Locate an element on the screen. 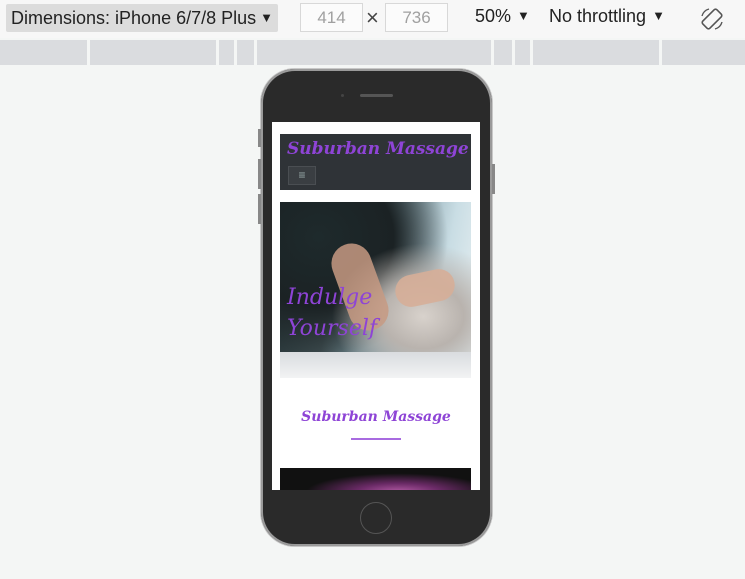 The image size is (745, 579). zoom-select: 50% ▼ is located at coordinates (502, 16).